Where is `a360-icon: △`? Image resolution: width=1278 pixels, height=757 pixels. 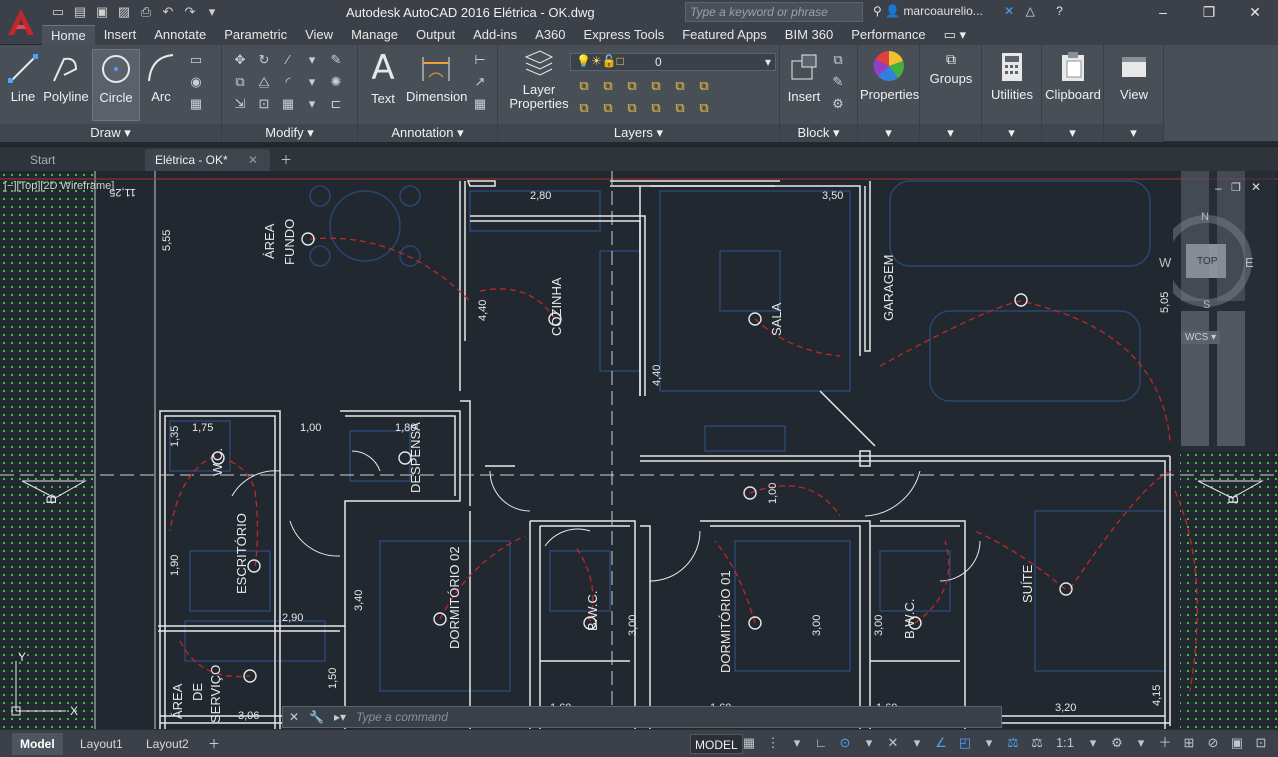 a360-icon: △ is located at coordinates (1030, 11).